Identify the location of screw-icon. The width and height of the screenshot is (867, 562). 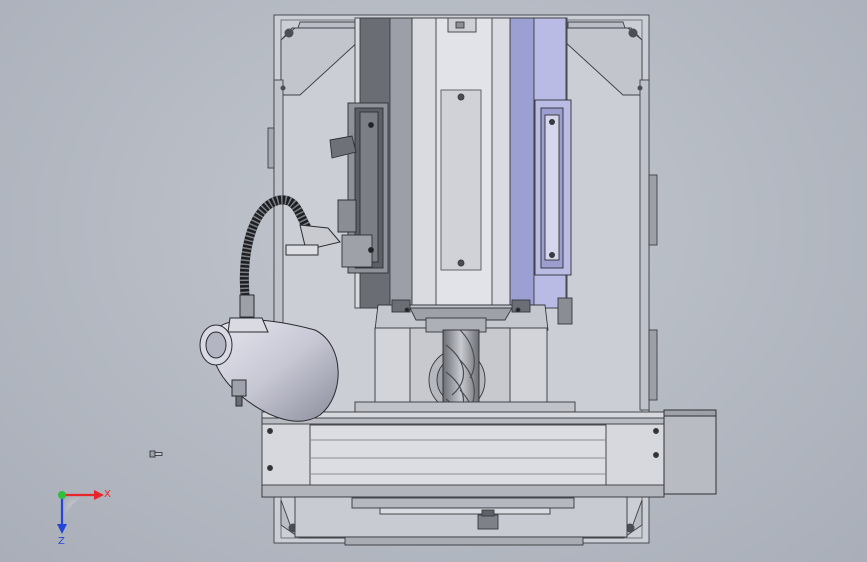
(156, 454).